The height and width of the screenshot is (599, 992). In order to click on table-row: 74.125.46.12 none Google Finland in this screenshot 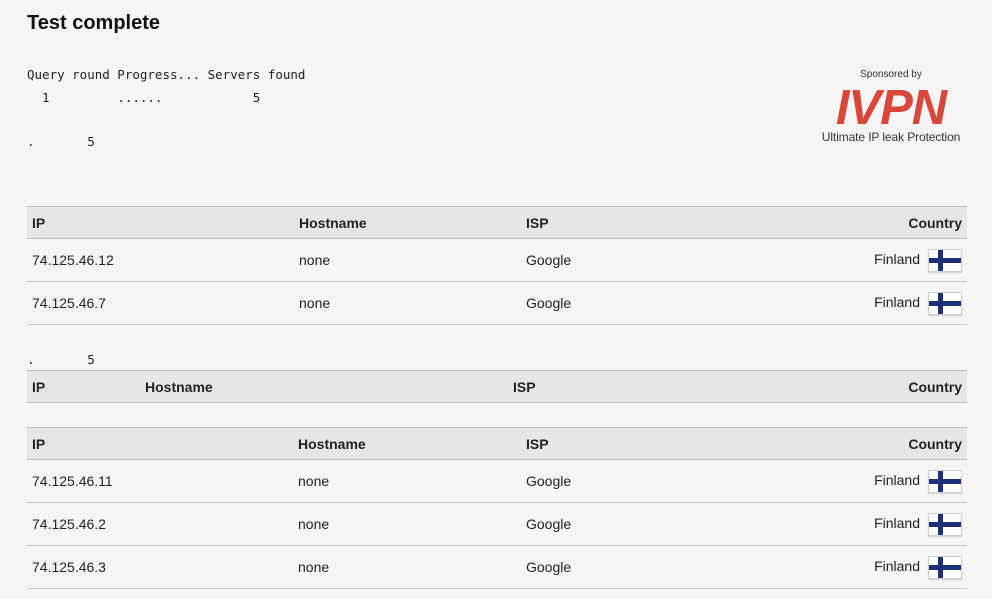, I will do `click(497, 260)`.